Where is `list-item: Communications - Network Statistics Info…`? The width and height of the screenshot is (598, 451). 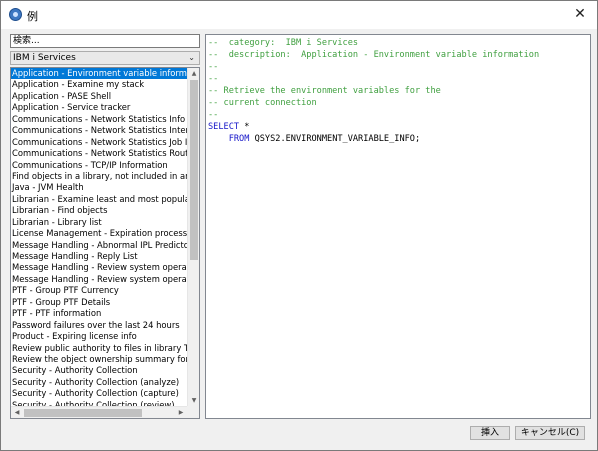
list-item: Communications - Network Statistics Info… is located at coordinates (99, 119).